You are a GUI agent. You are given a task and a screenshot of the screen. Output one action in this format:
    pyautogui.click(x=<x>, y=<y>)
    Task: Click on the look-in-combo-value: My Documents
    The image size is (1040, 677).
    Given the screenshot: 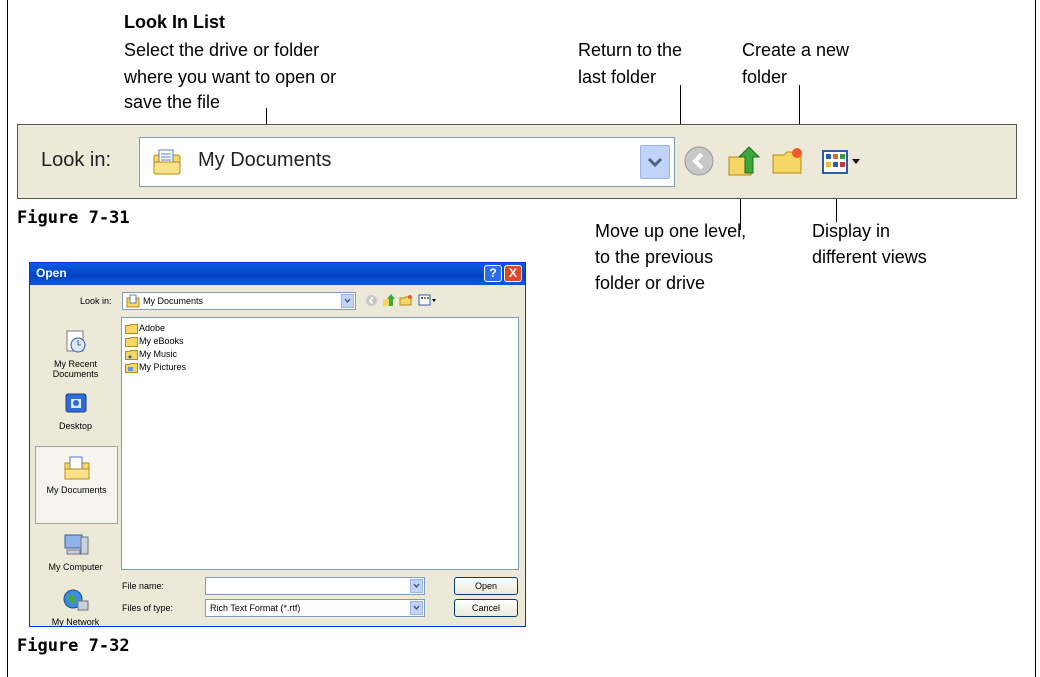 What is the action you would take?
    pyautogui.click(x=265, y=160)
    